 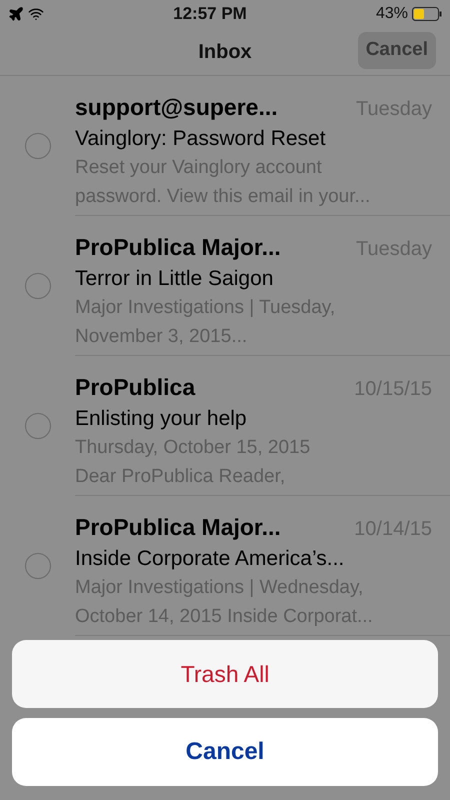 What do you see at coordinates (161, 419) in the screenshot?
I see `email-subject: Enlisting your help` at bounding box center [161, 419].